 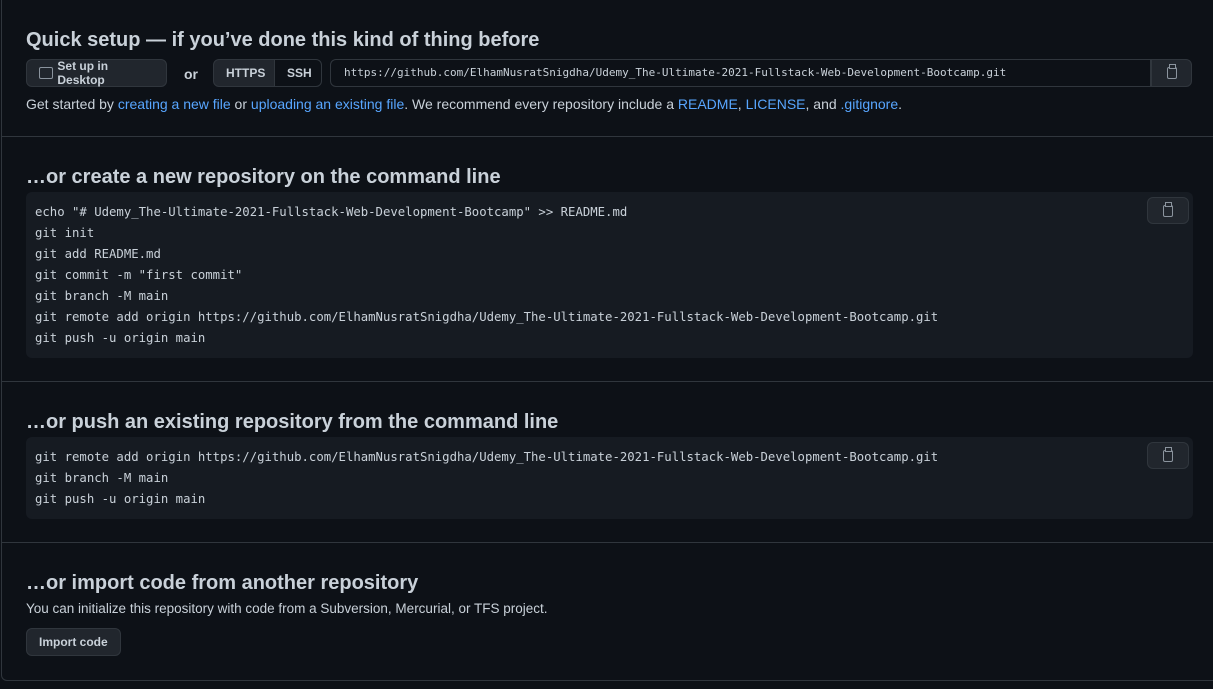 I want to click on import-title: …or import code from another repository, so click(x=222, y=583).